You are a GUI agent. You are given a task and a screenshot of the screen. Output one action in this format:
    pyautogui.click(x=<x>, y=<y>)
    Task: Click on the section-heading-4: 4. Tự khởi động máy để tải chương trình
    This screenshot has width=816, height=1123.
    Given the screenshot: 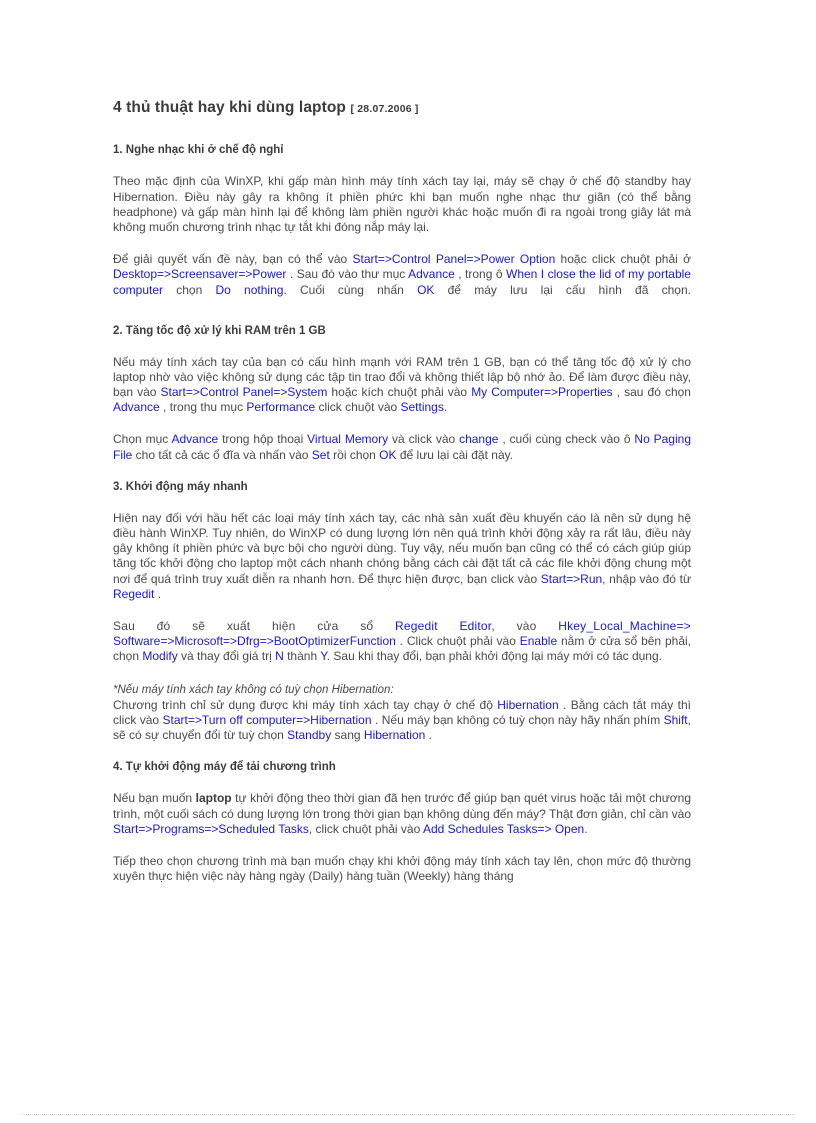 What is the action you would take?
    pyautogui.click(x=224, y=767)
    